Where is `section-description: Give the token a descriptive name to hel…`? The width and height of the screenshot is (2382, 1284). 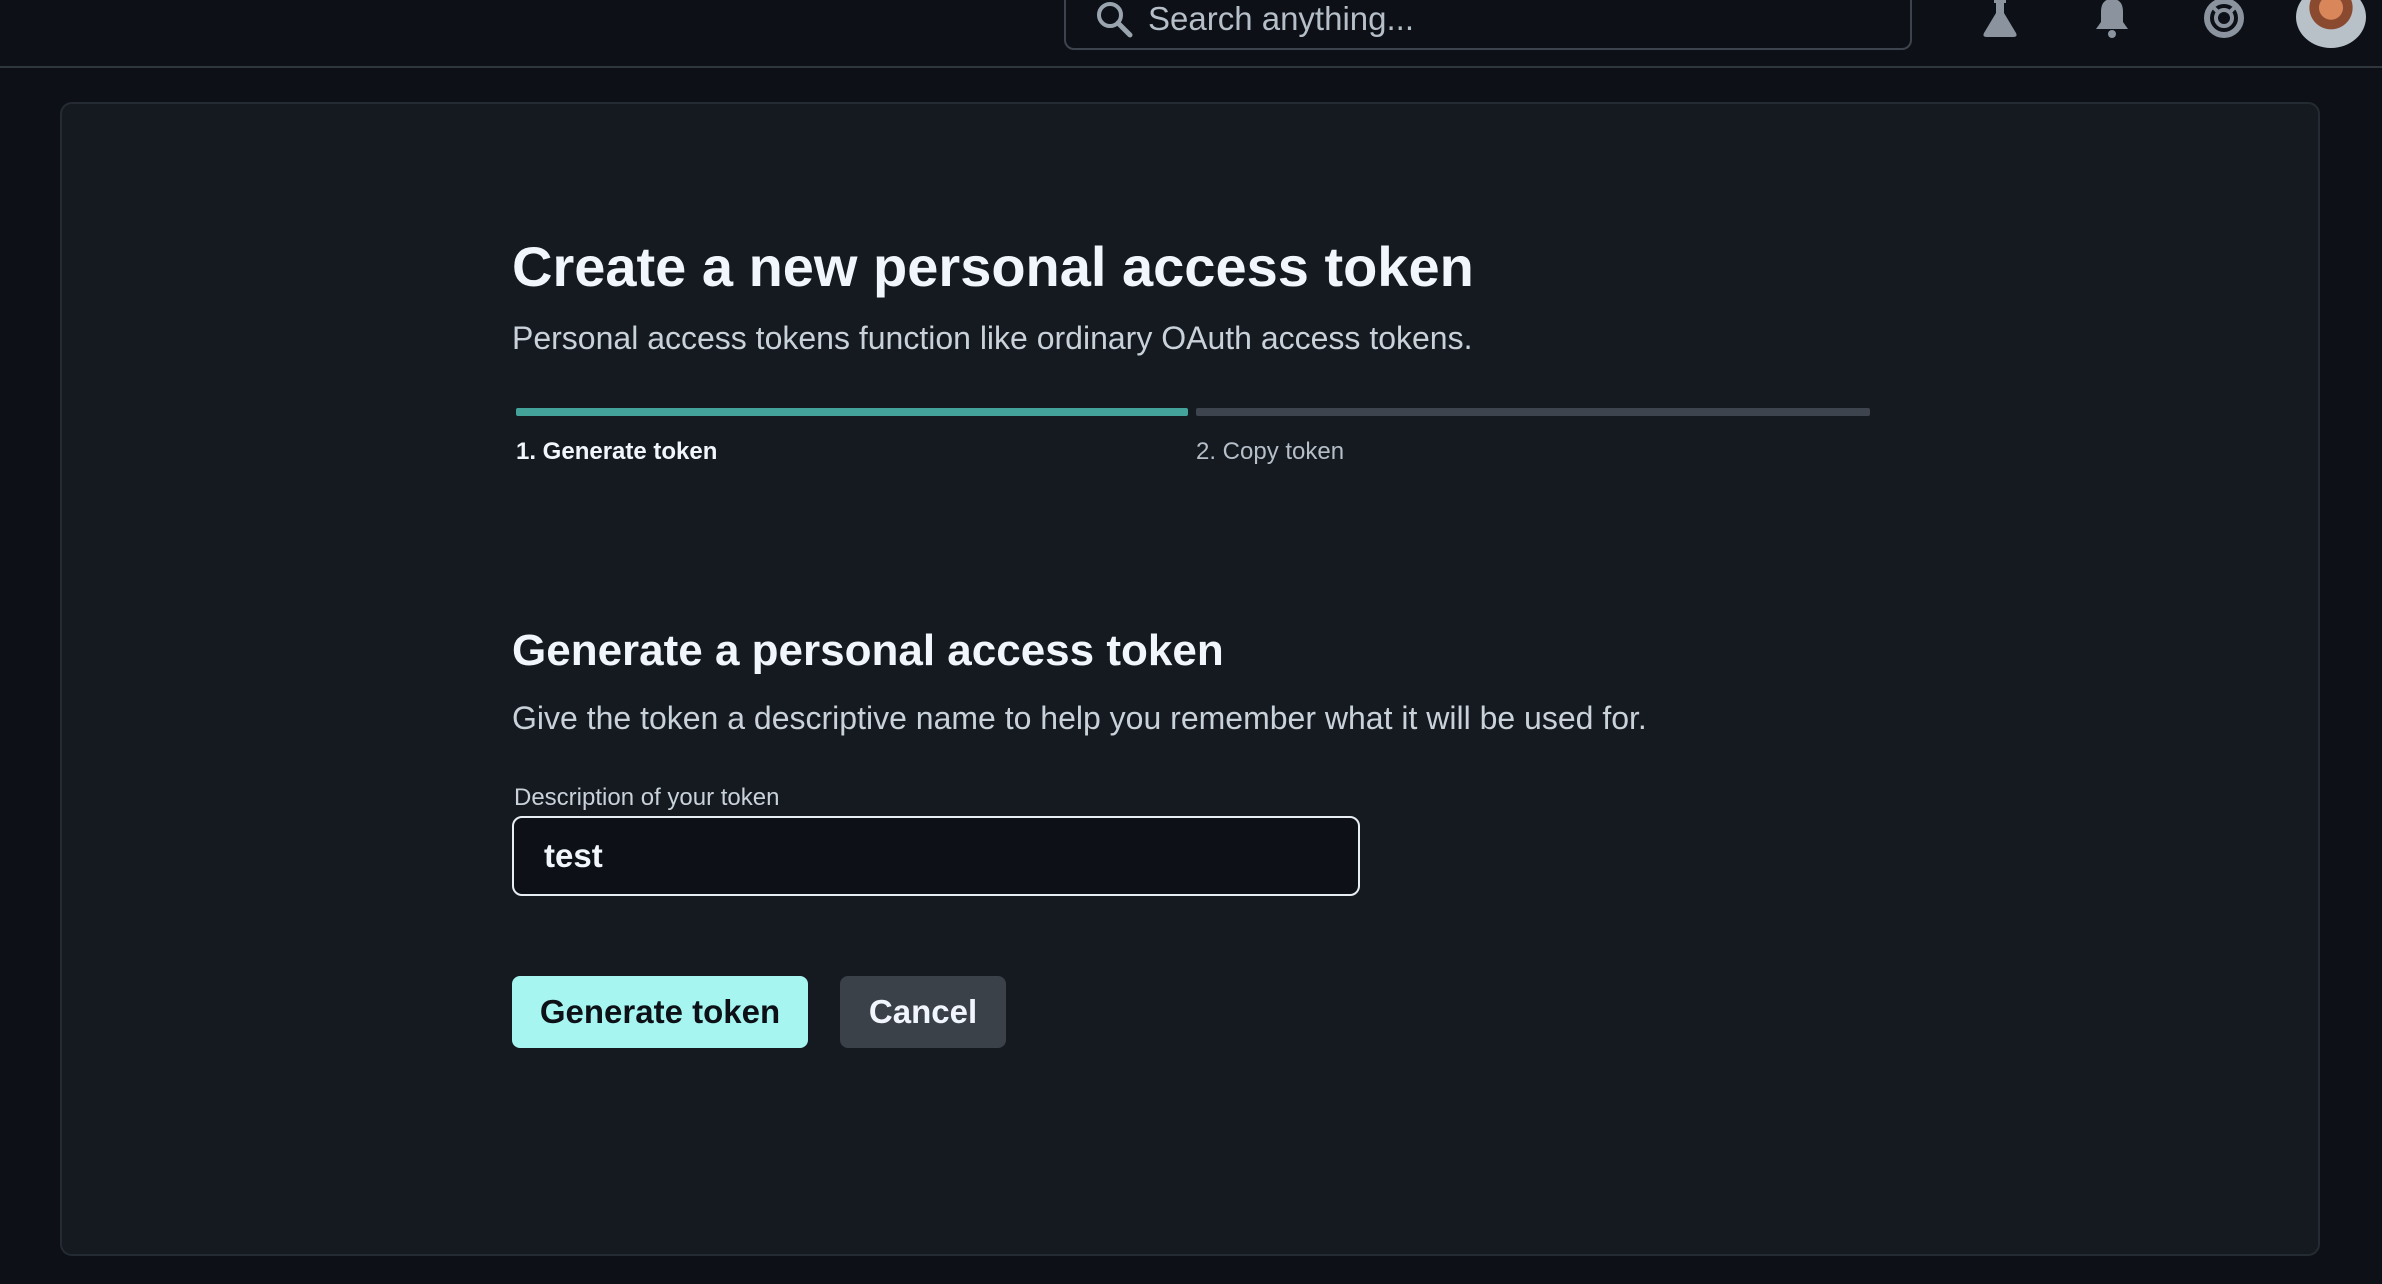
section-description: Give the token a descriptive name to hel… is located at coordinates (1079, 718).